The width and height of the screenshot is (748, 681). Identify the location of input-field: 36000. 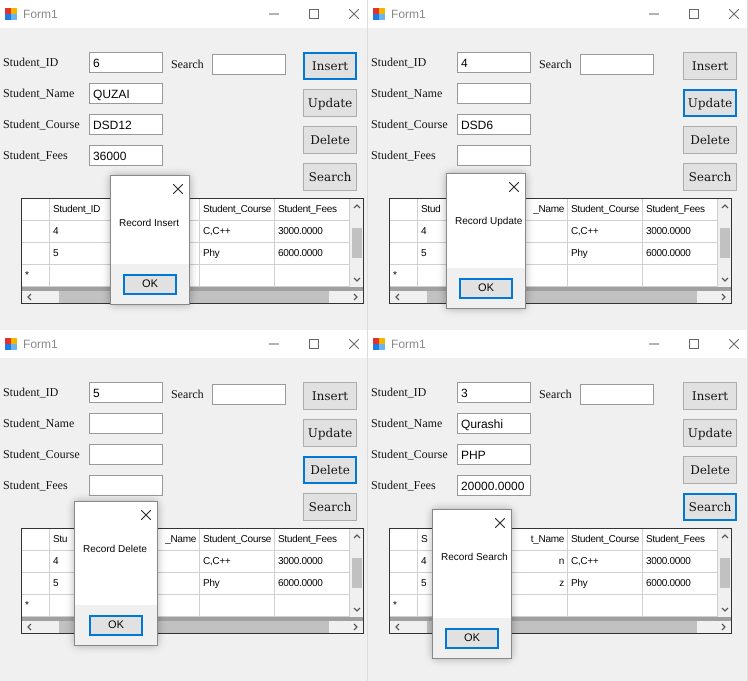
(126, 155).